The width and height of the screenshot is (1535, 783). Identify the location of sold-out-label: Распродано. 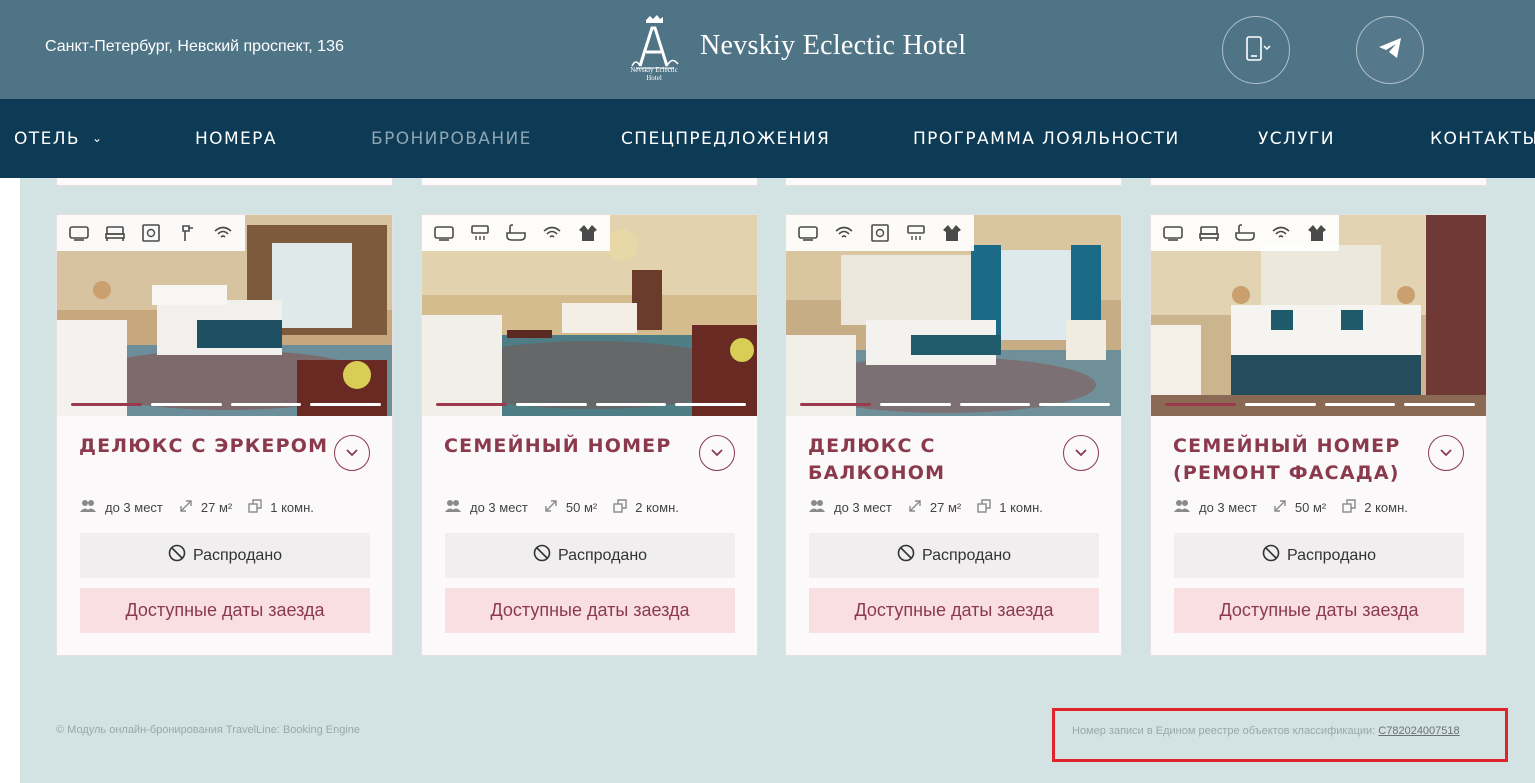
(1331, 555).